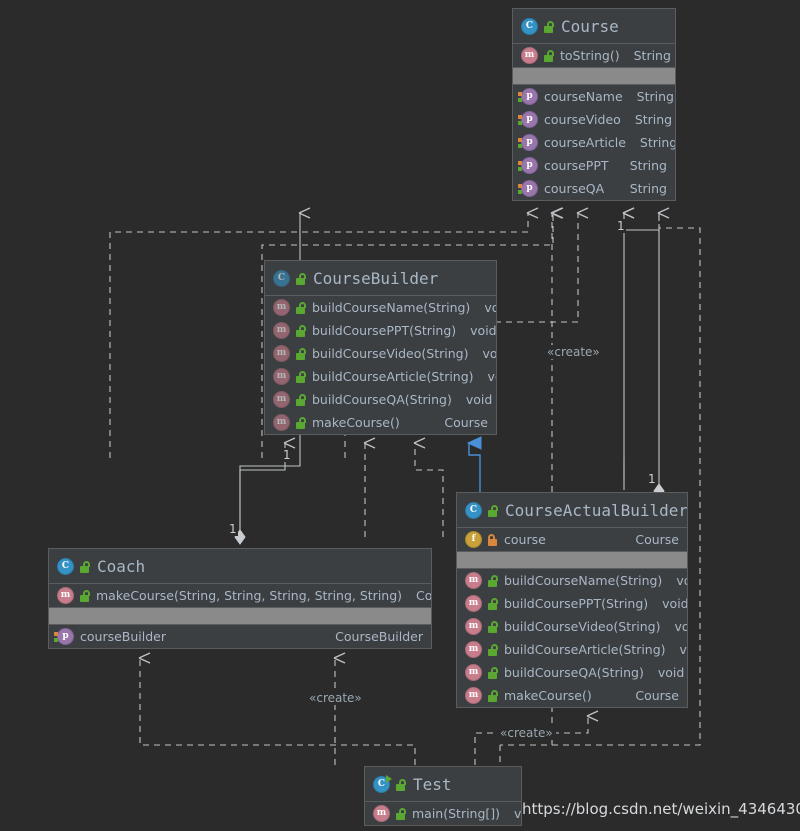 The width and height of the screenshot is (800, 831). Describe the element at coordinates (456, 813) in the screenshot. I see `member-name: main(String[])` at that location.